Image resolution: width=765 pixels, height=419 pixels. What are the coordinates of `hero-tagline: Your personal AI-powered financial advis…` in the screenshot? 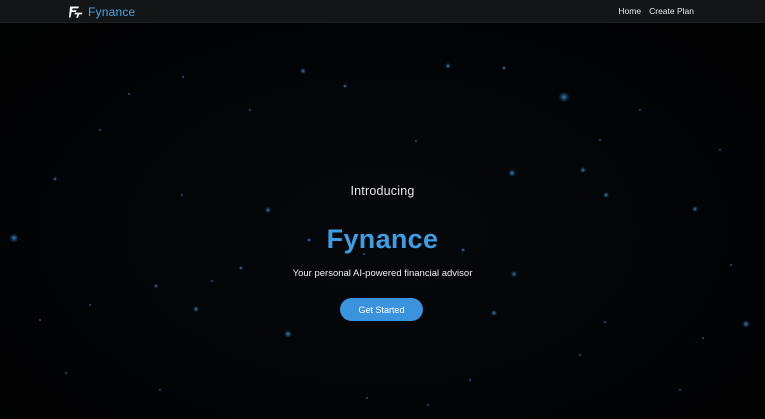 It's located at (382, 273).